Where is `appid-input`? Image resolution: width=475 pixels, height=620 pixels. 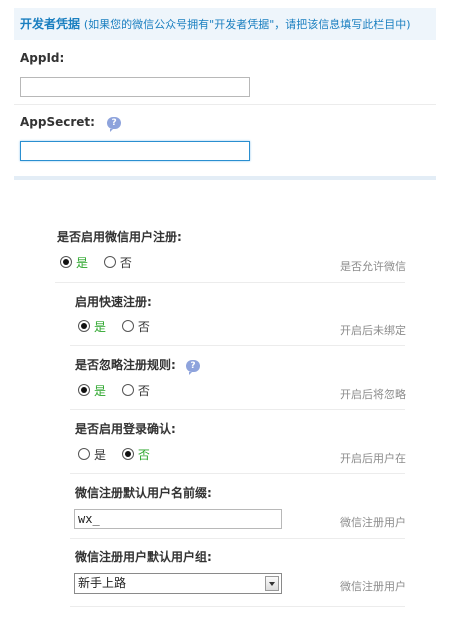
appid-input is located at coordinates (135, 87).